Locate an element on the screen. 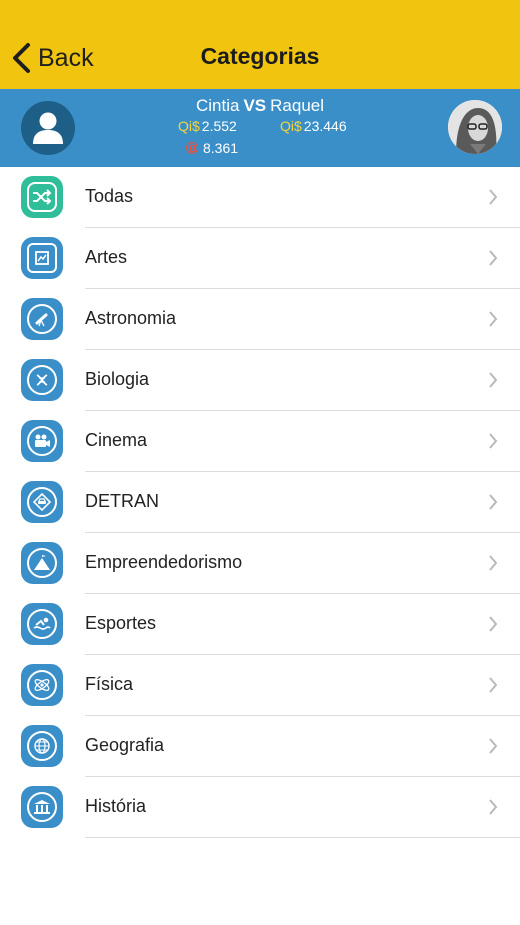 Image resolution: width=520 pixels, height=925 pixels. category-label: Cinema is located at coordinates (116, 440).